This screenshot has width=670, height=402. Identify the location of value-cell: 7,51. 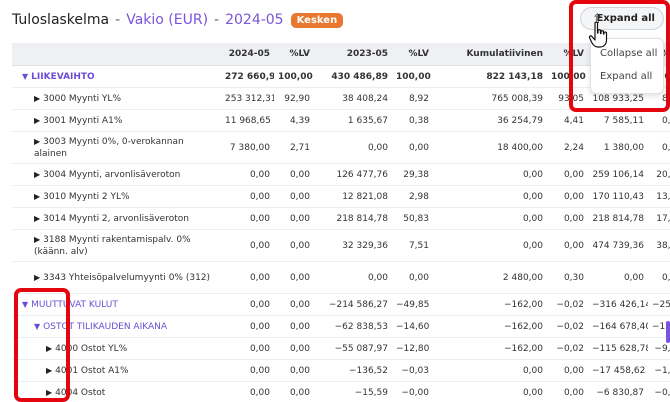
(412, 245).